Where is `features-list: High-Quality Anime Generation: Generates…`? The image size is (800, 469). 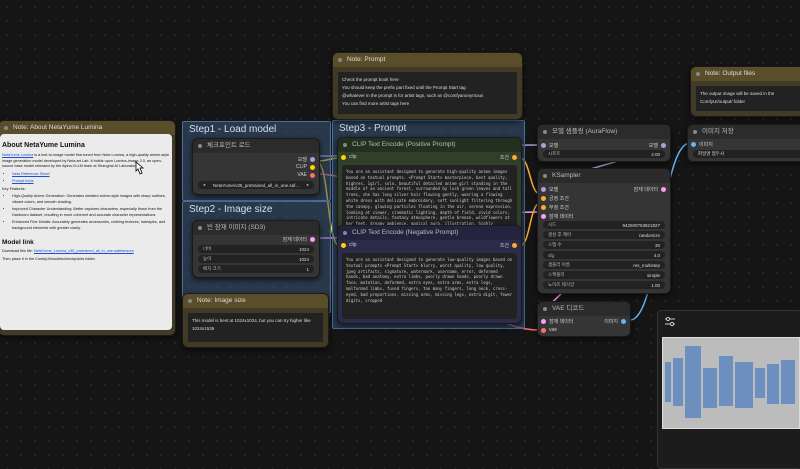
features-list: High-Quality Anime Generation: Generates… is located at coordinates (91, 212).